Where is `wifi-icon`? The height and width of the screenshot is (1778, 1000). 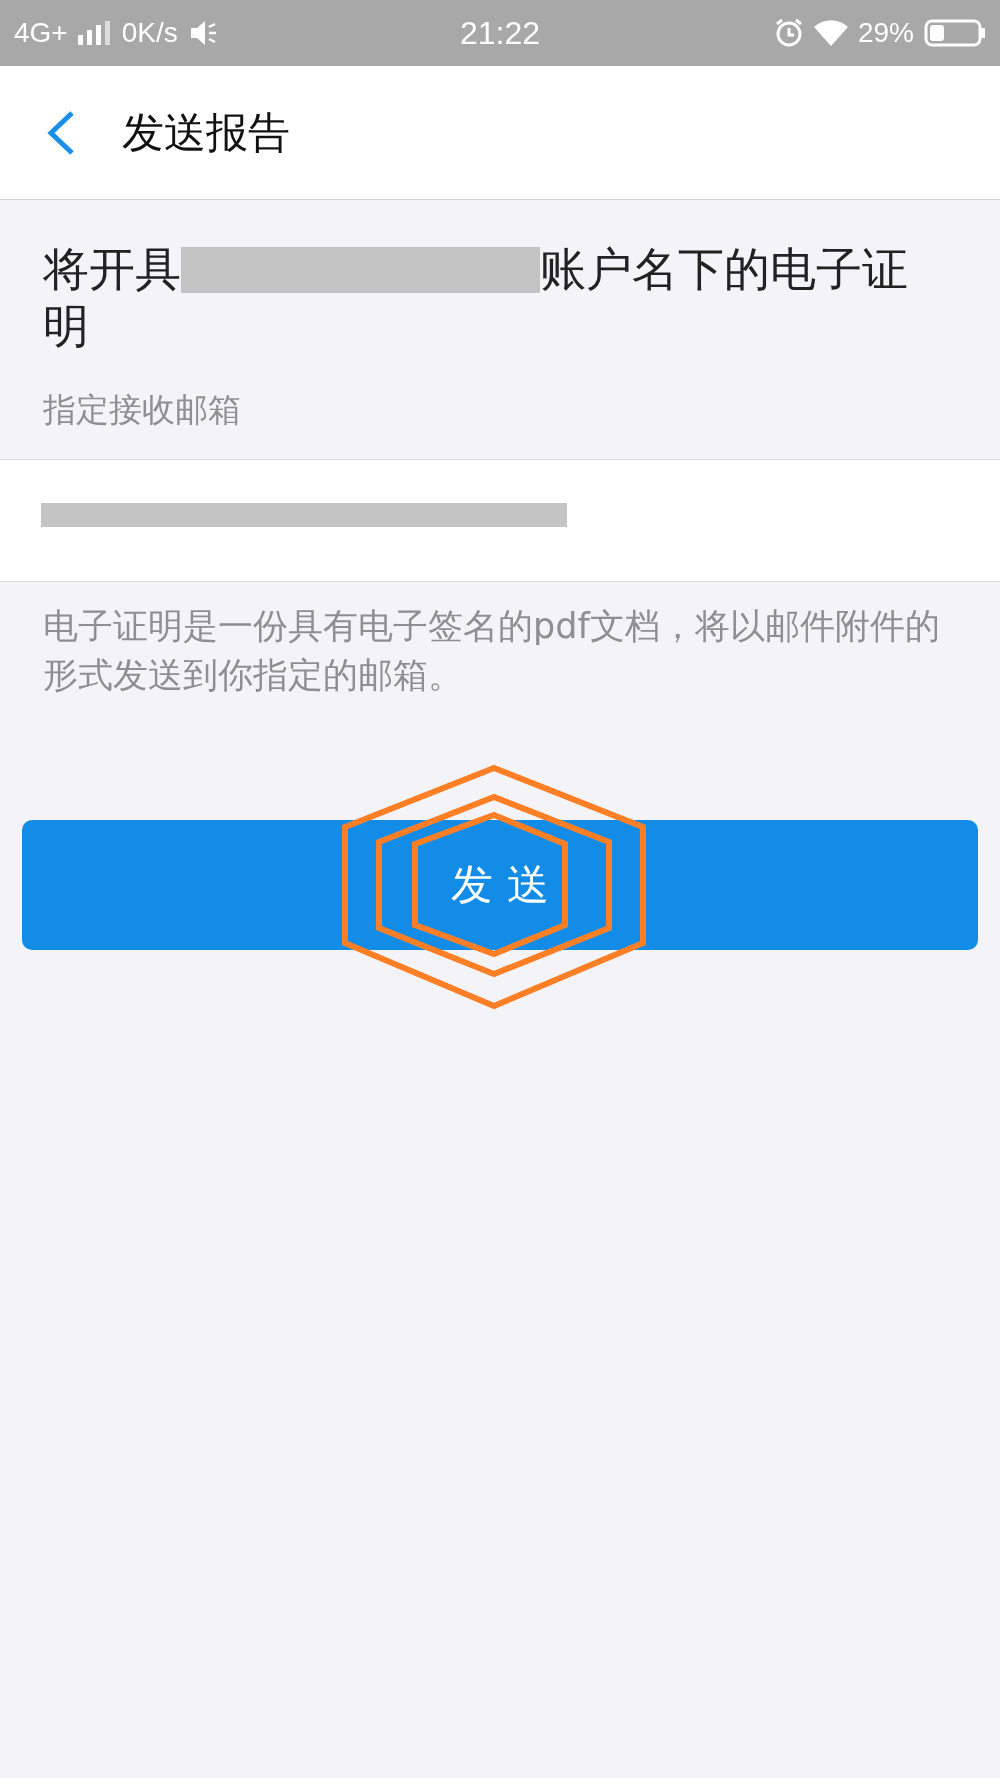
wifi-icon is located at coordinates (830, 33).